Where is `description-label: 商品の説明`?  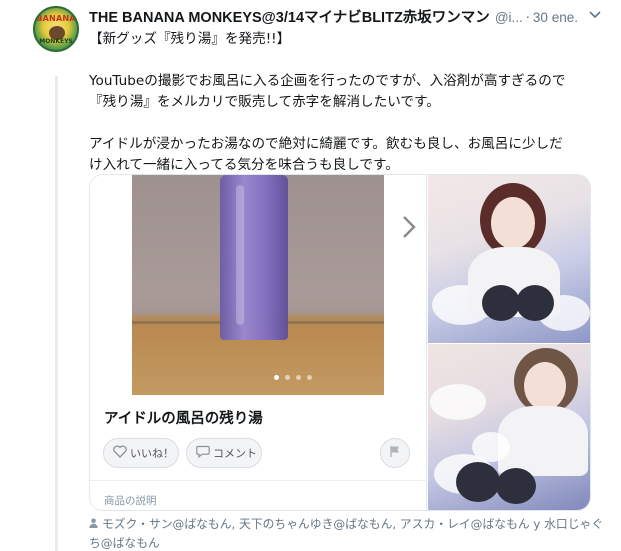 description-label: 商品の説明 is located at coordinates (130, 501).